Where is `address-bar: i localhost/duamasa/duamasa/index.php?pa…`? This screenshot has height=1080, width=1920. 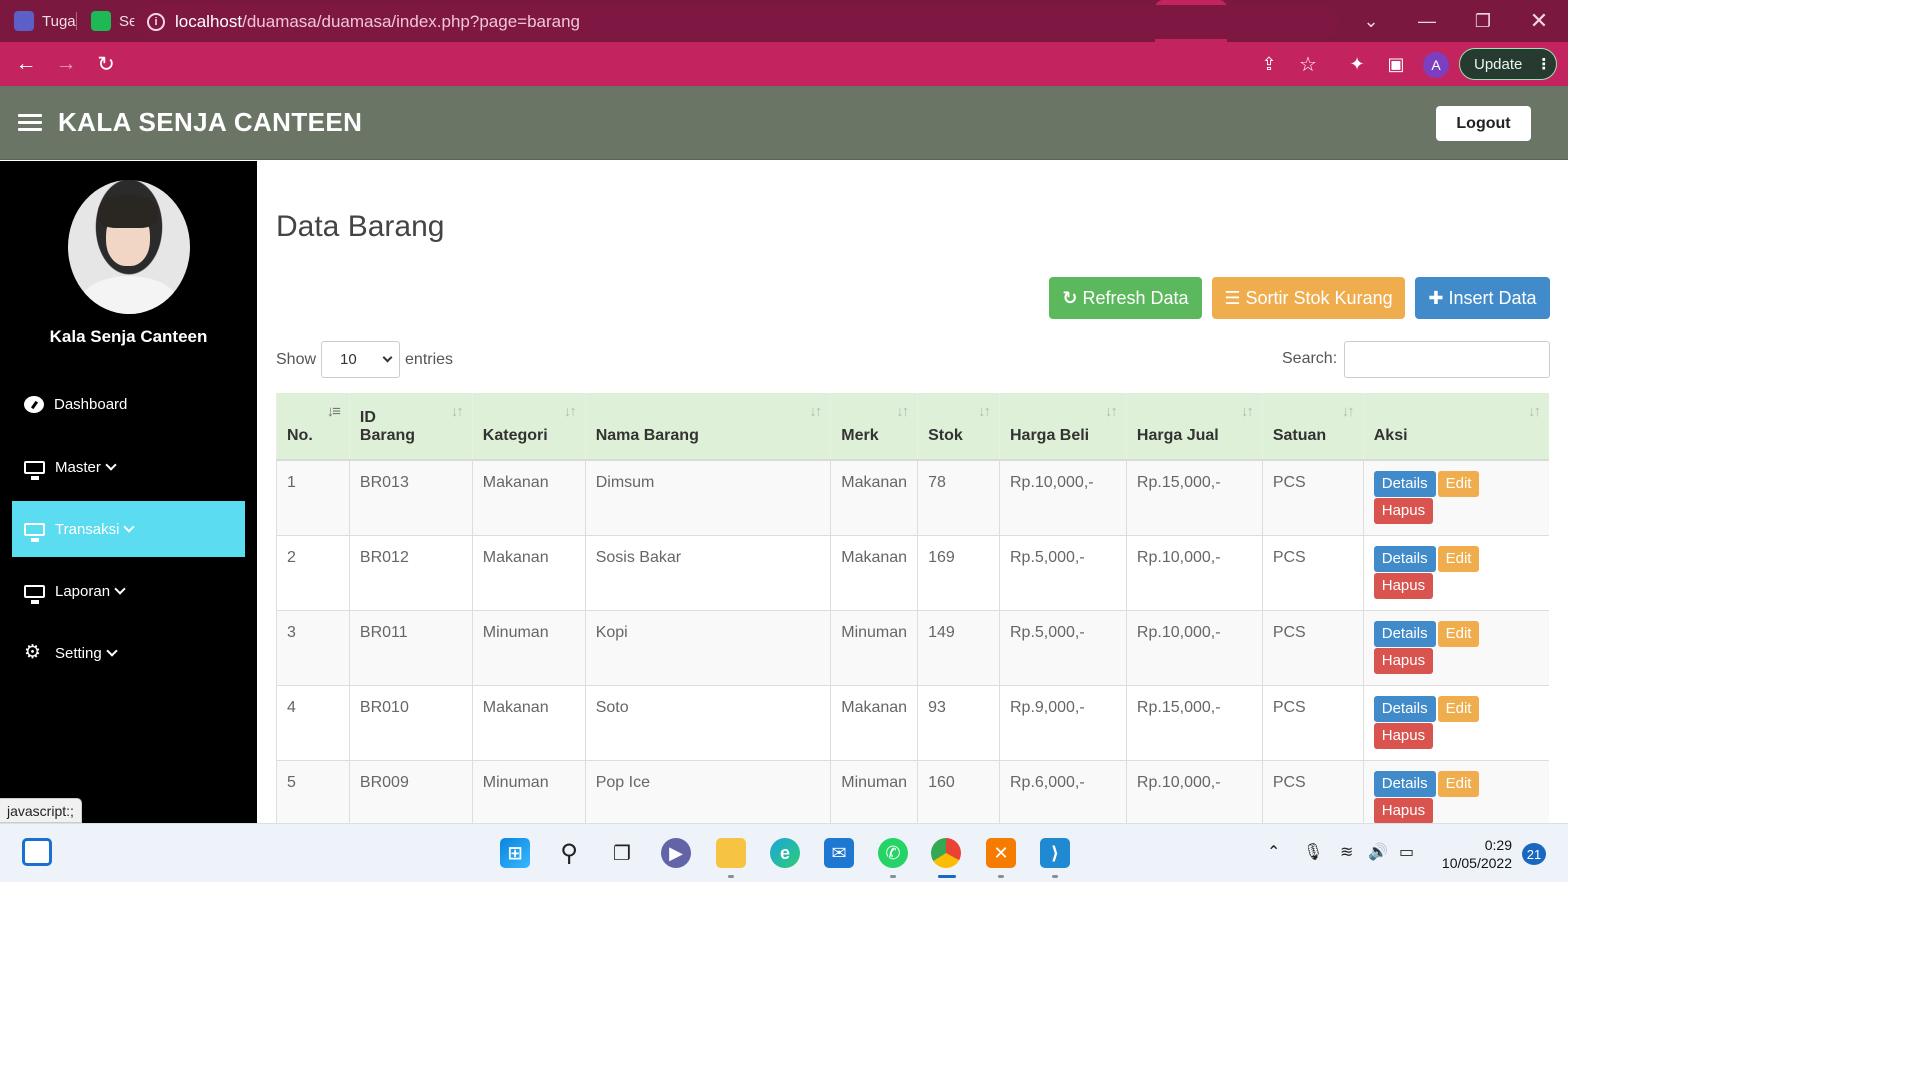 address-bar: i localhost/duamasa/duamasa/index.php?pa… is located at coordinates (737, 22).